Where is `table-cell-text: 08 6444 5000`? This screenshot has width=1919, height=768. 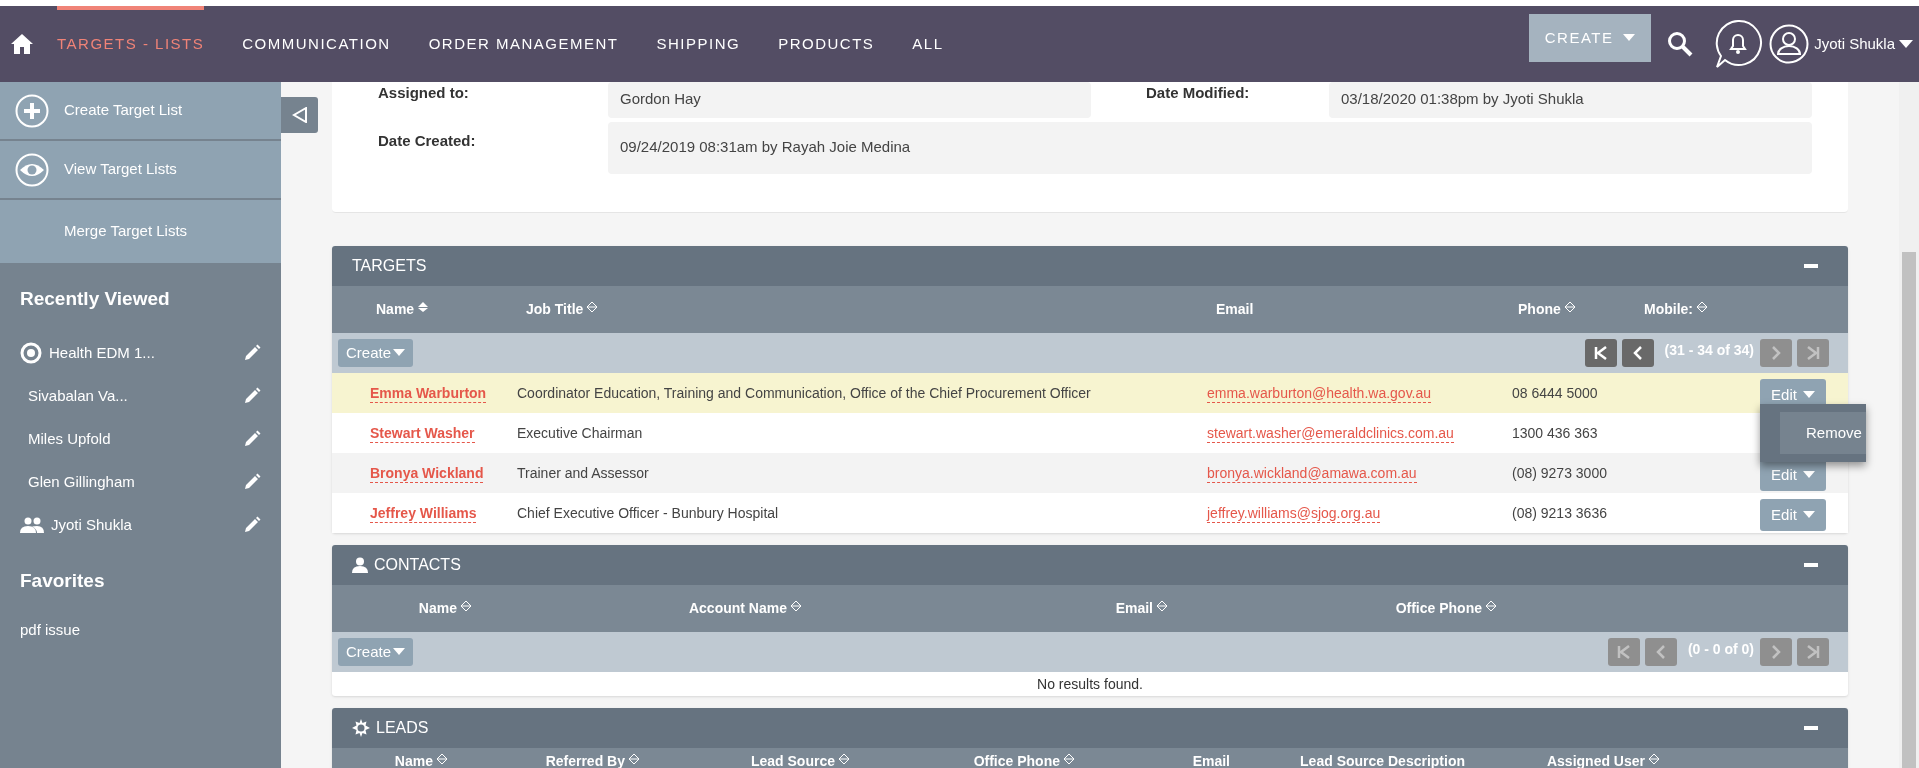
table-cell-text: 08 6444 5000 is located at coordinates (1555, 393).